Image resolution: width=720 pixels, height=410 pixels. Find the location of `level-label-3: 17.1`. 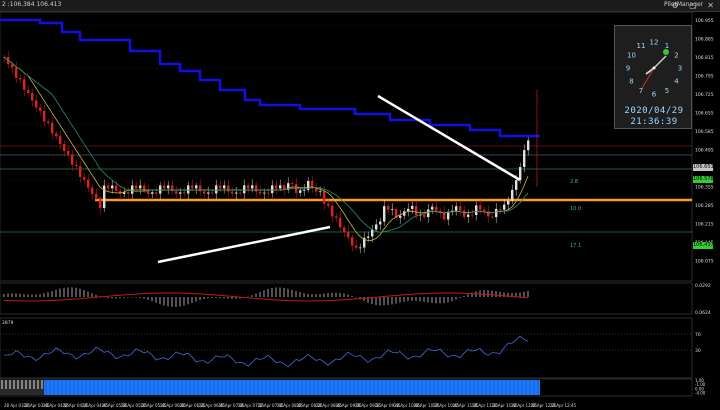

level-label-3: 17.1 is located at coordinates (576, 246).